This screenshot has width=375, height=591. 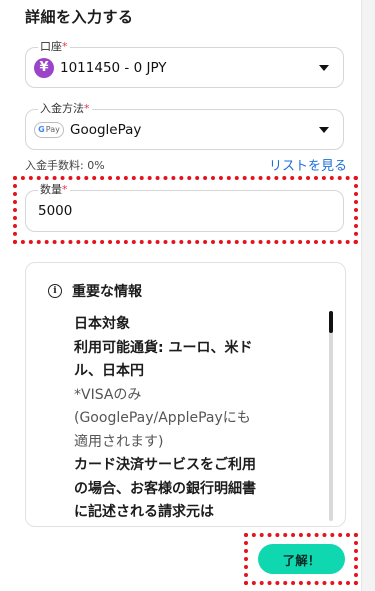 What do you see at coordinates (108, 394) in the screenshot?
I see `info-line: *VISAのみ` at bounding box center [108, 394].